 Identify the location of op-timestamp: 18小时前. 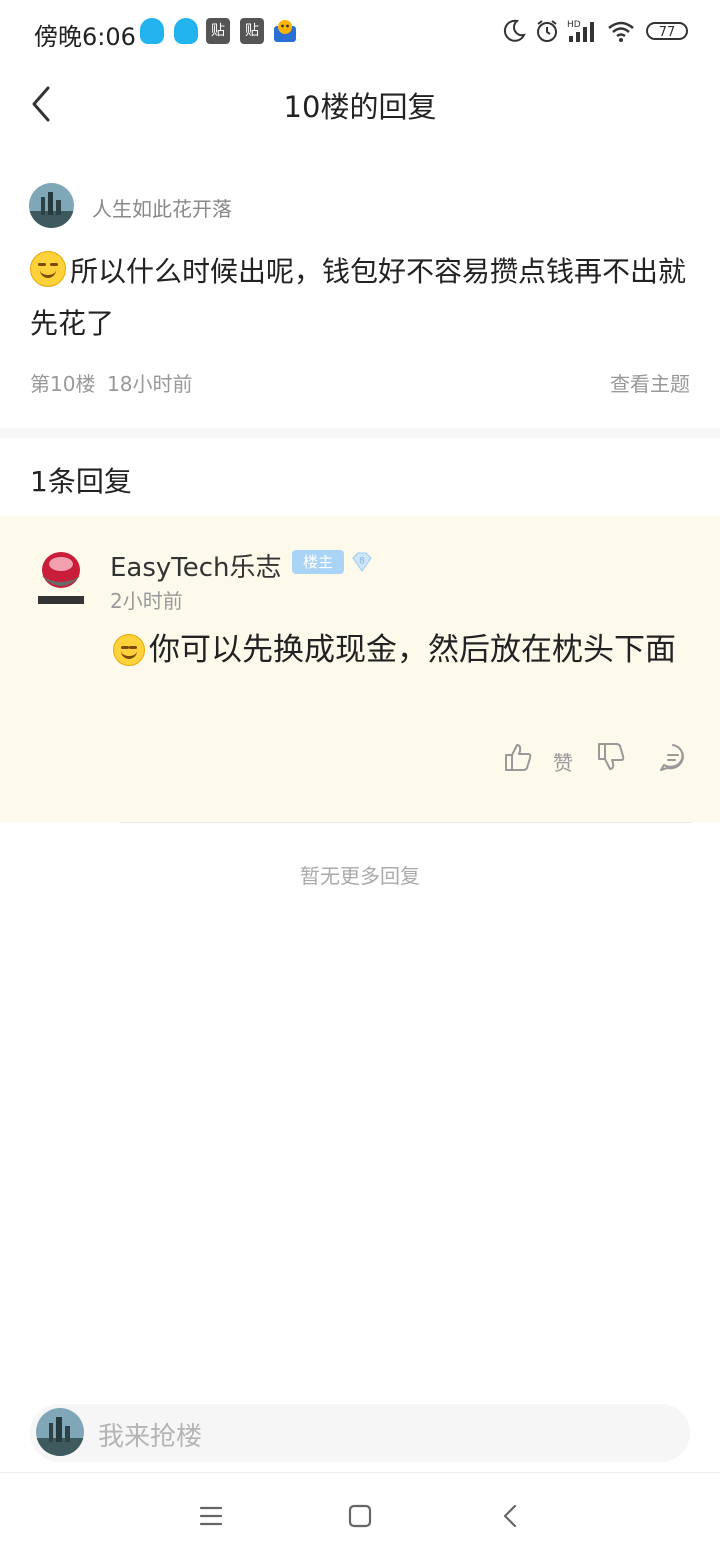
(150, 384).